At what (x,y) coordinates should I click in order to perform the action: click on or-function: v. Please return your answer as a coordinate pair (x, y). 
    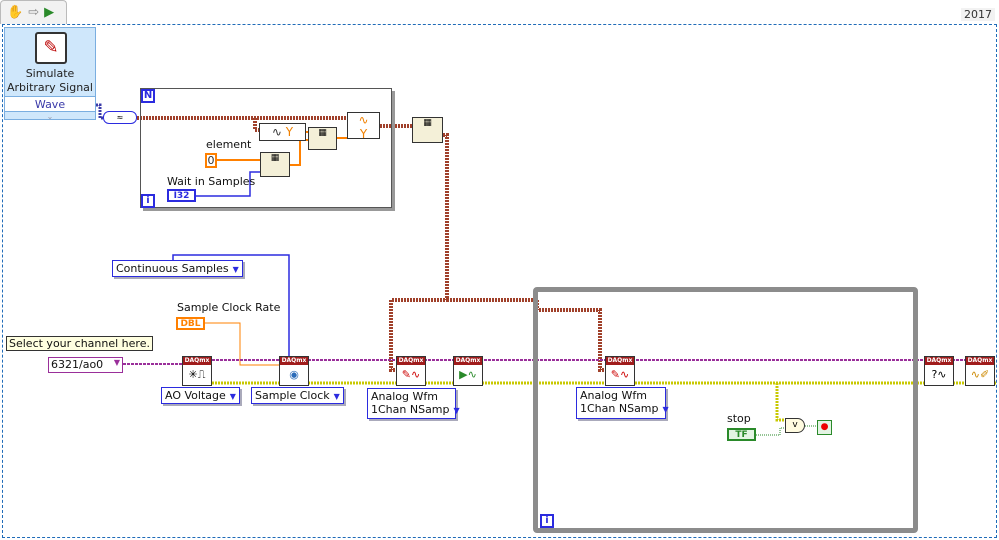
    Looking at the image, I should click on (795, 425).